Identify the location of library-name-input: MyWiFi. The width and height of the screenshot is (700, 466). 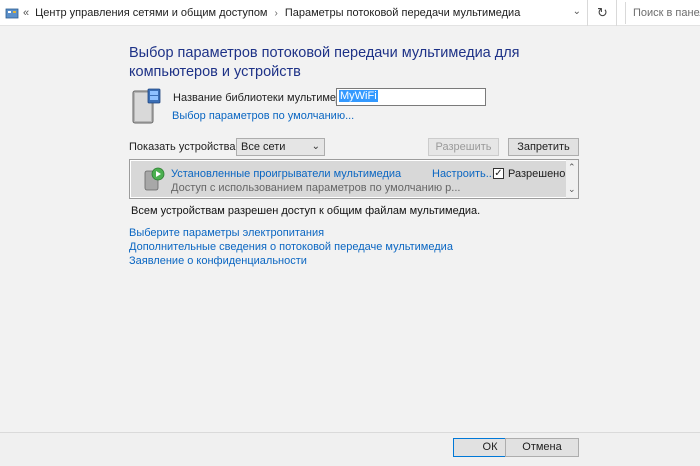
(411, 97).